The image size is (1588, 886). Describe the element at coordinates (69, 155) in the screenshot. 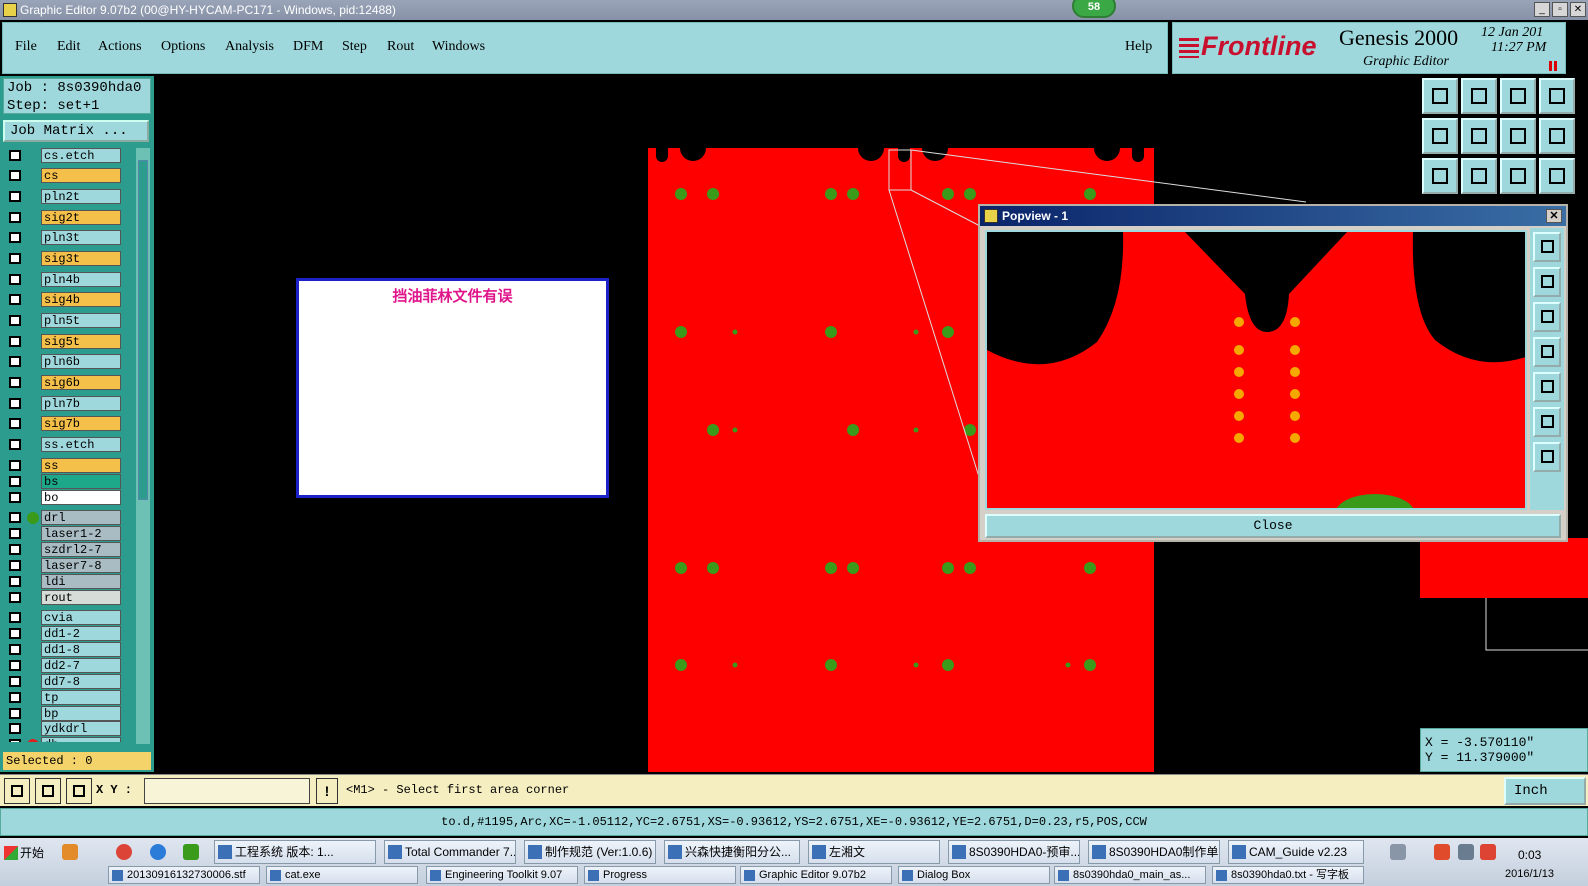

I see `layer-row: cs.etch` at that location.